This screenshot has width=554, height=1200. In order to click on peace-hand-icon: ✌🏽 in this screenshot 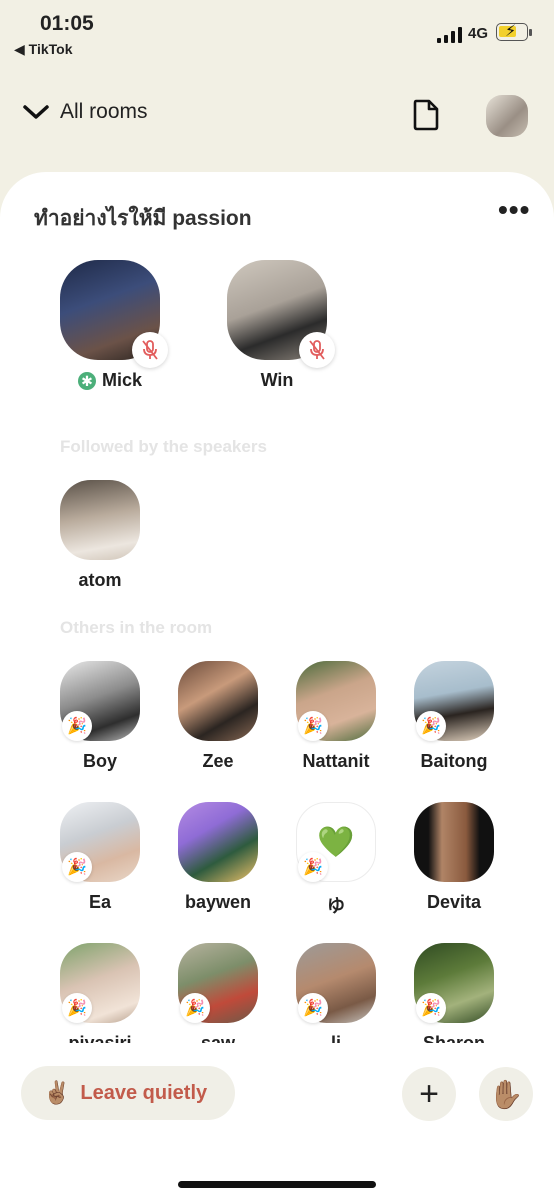, I will do `click(57, 1092)`.